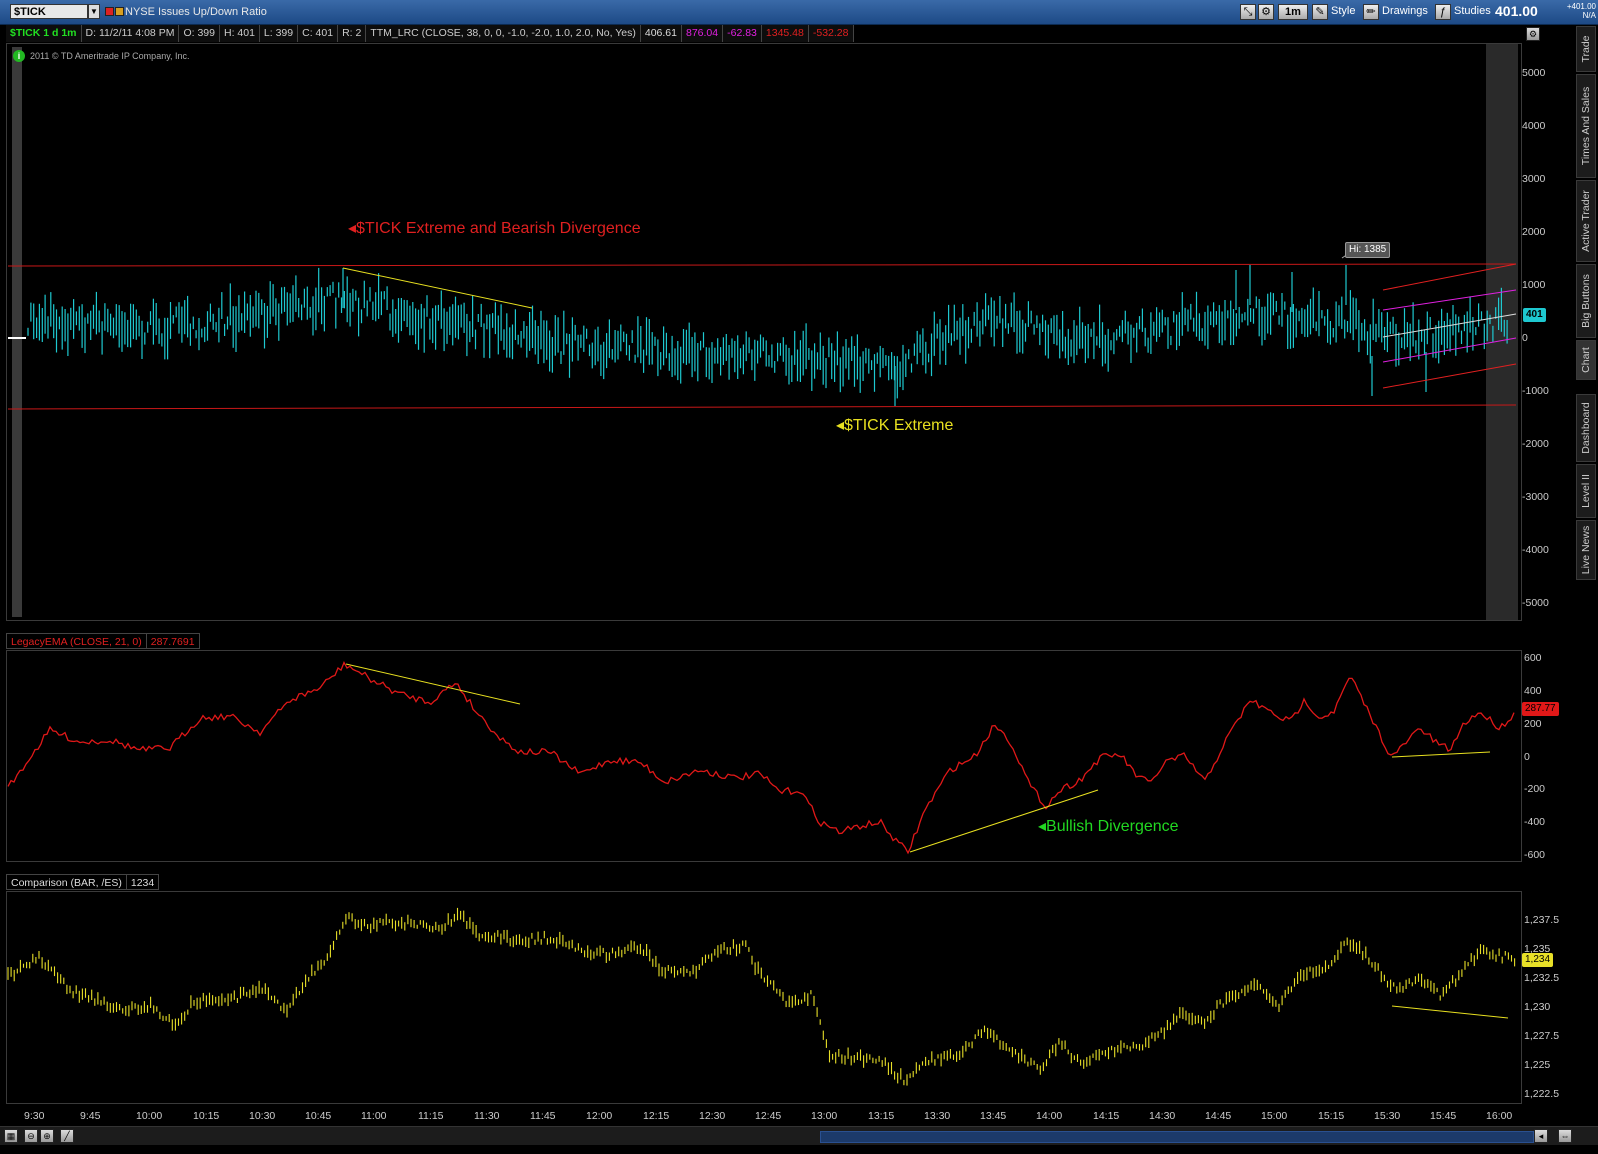 This screenshot has width=1598, height=1154. Describe the element at coordinates (49, 11) in the screenshot. I see `symbol-input: $TICK` at that location.